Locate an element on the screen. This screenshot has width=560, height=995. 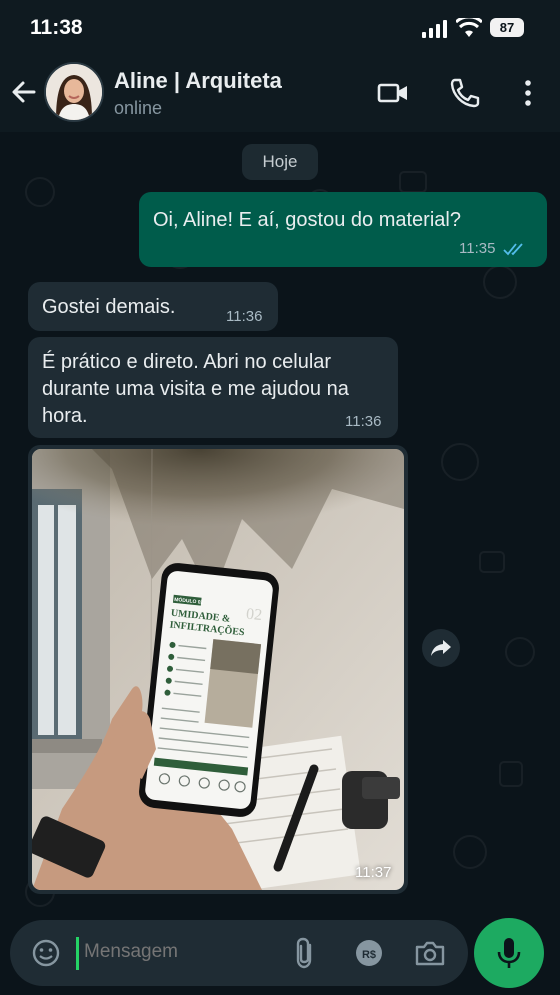
payment-icon: R$ is located at coordinates (369, 953).